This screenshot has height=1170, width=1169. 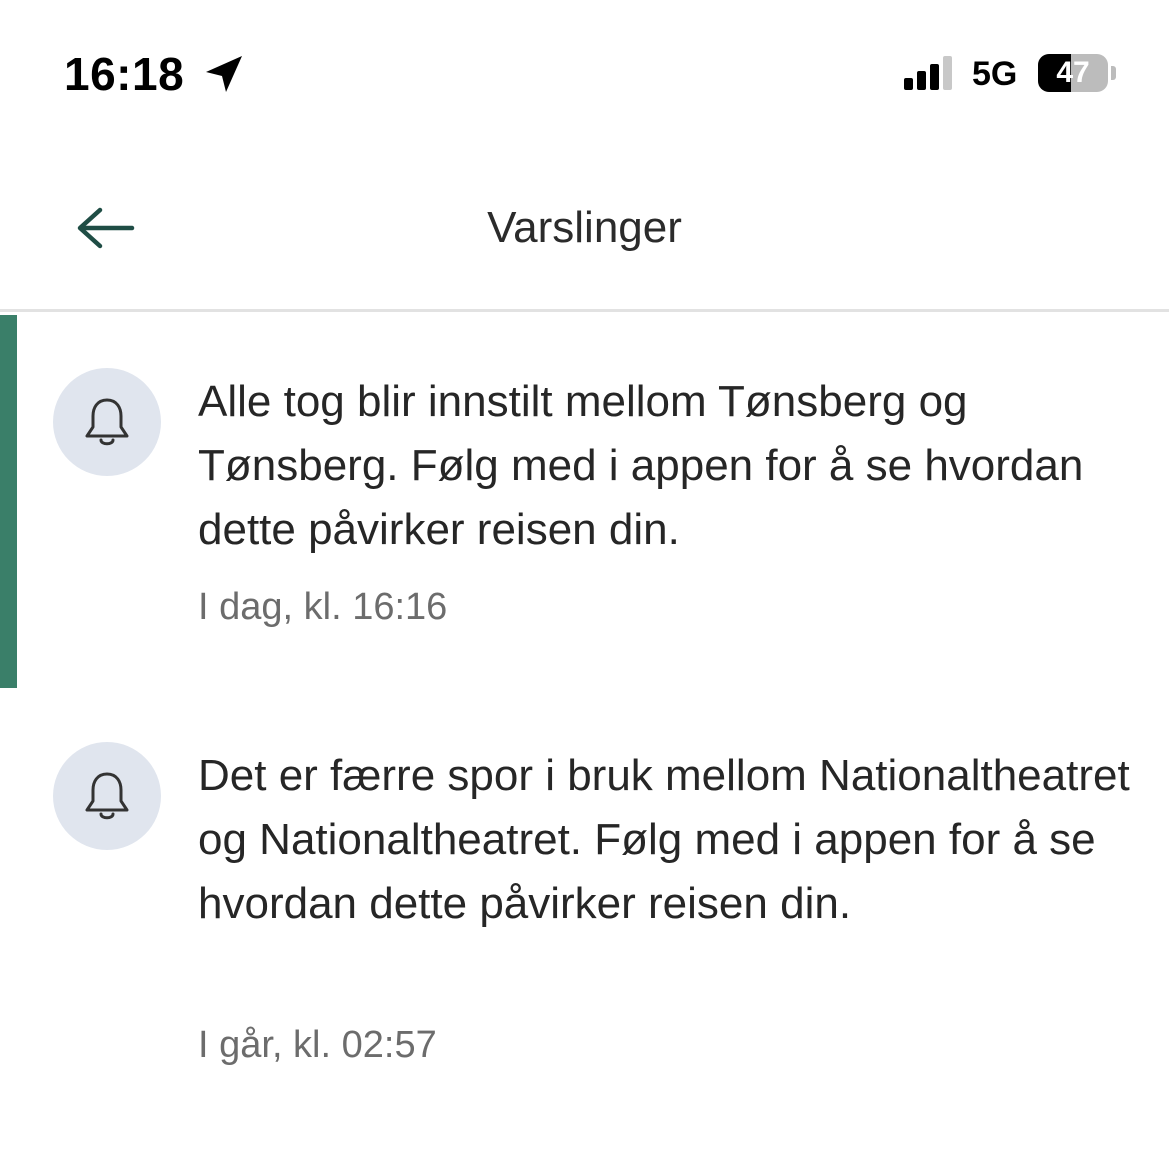 What do you see at coordinates (317, 1045) in the screenshot?
I see `notification-timestamp: I går, kl. 02:57` at bounding box center [317, 1045].